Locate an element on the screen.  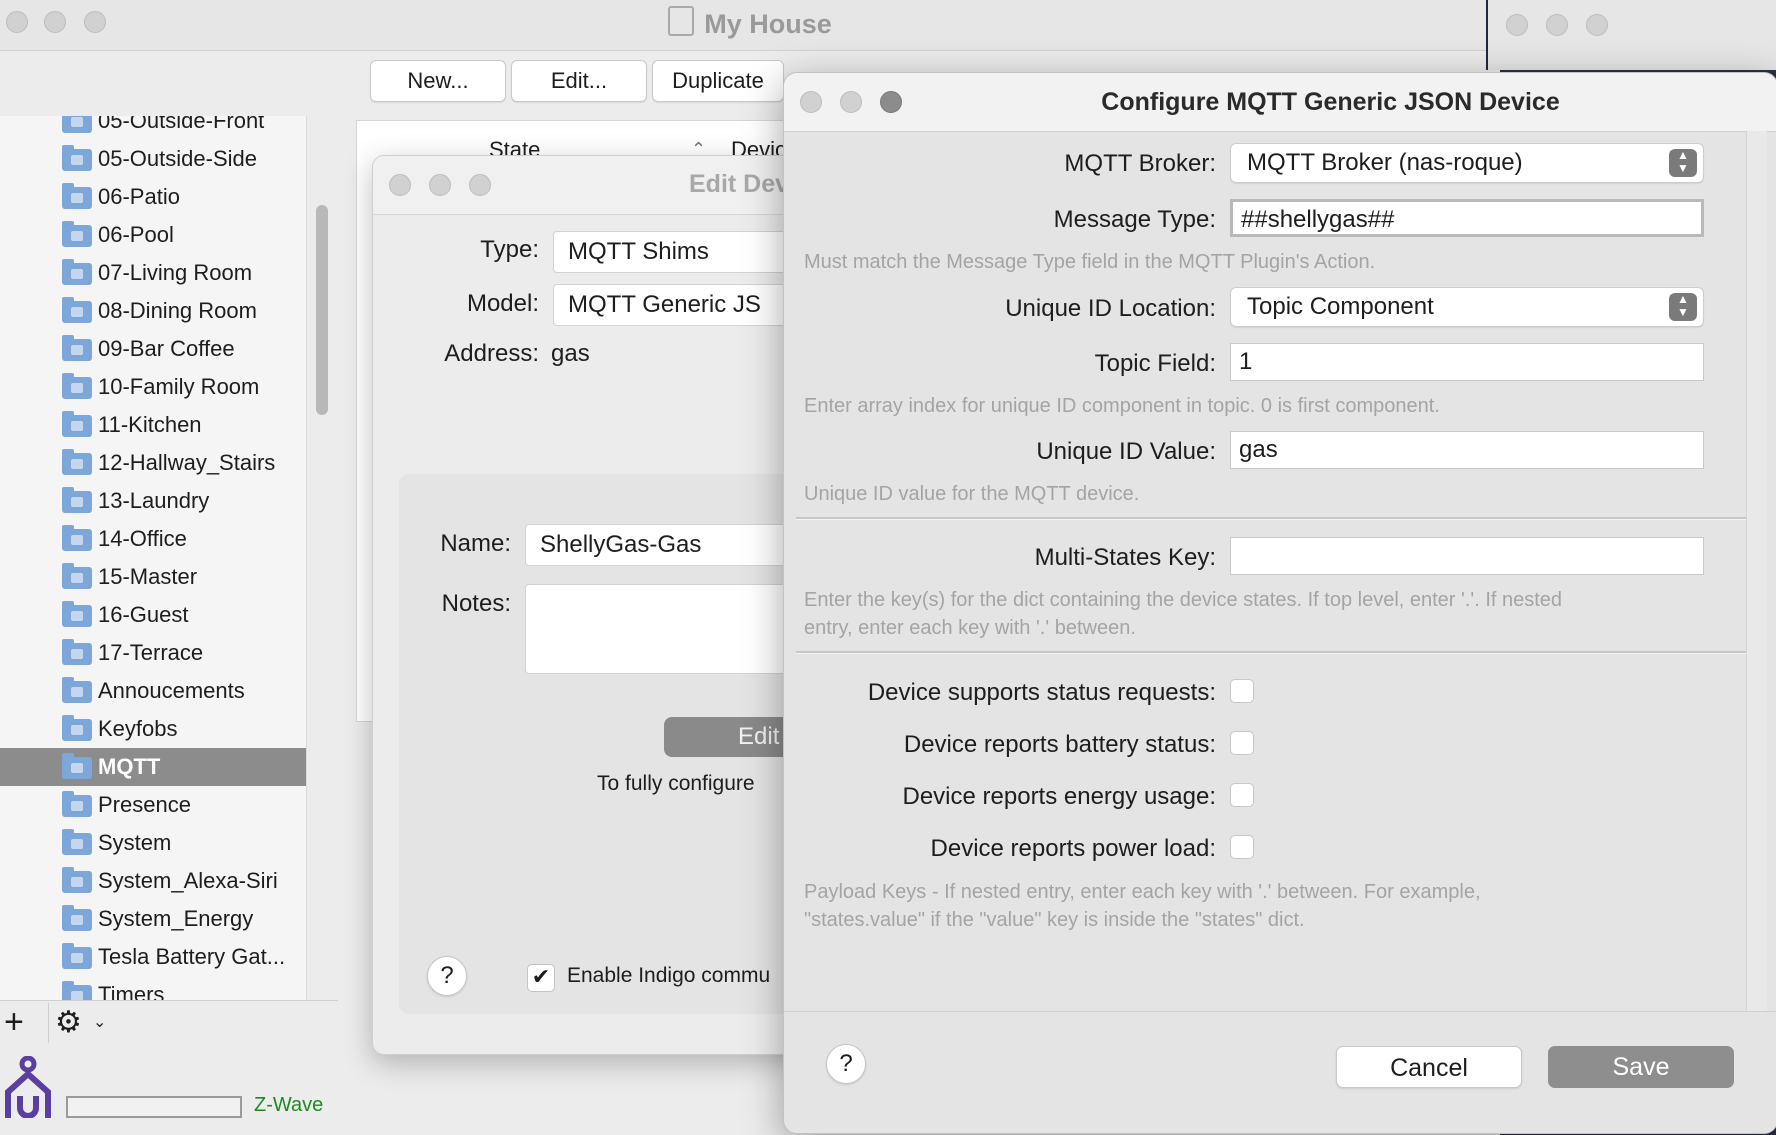
unique-id-value-label: Unique ID Value: is located at coordinates (1126, 451).